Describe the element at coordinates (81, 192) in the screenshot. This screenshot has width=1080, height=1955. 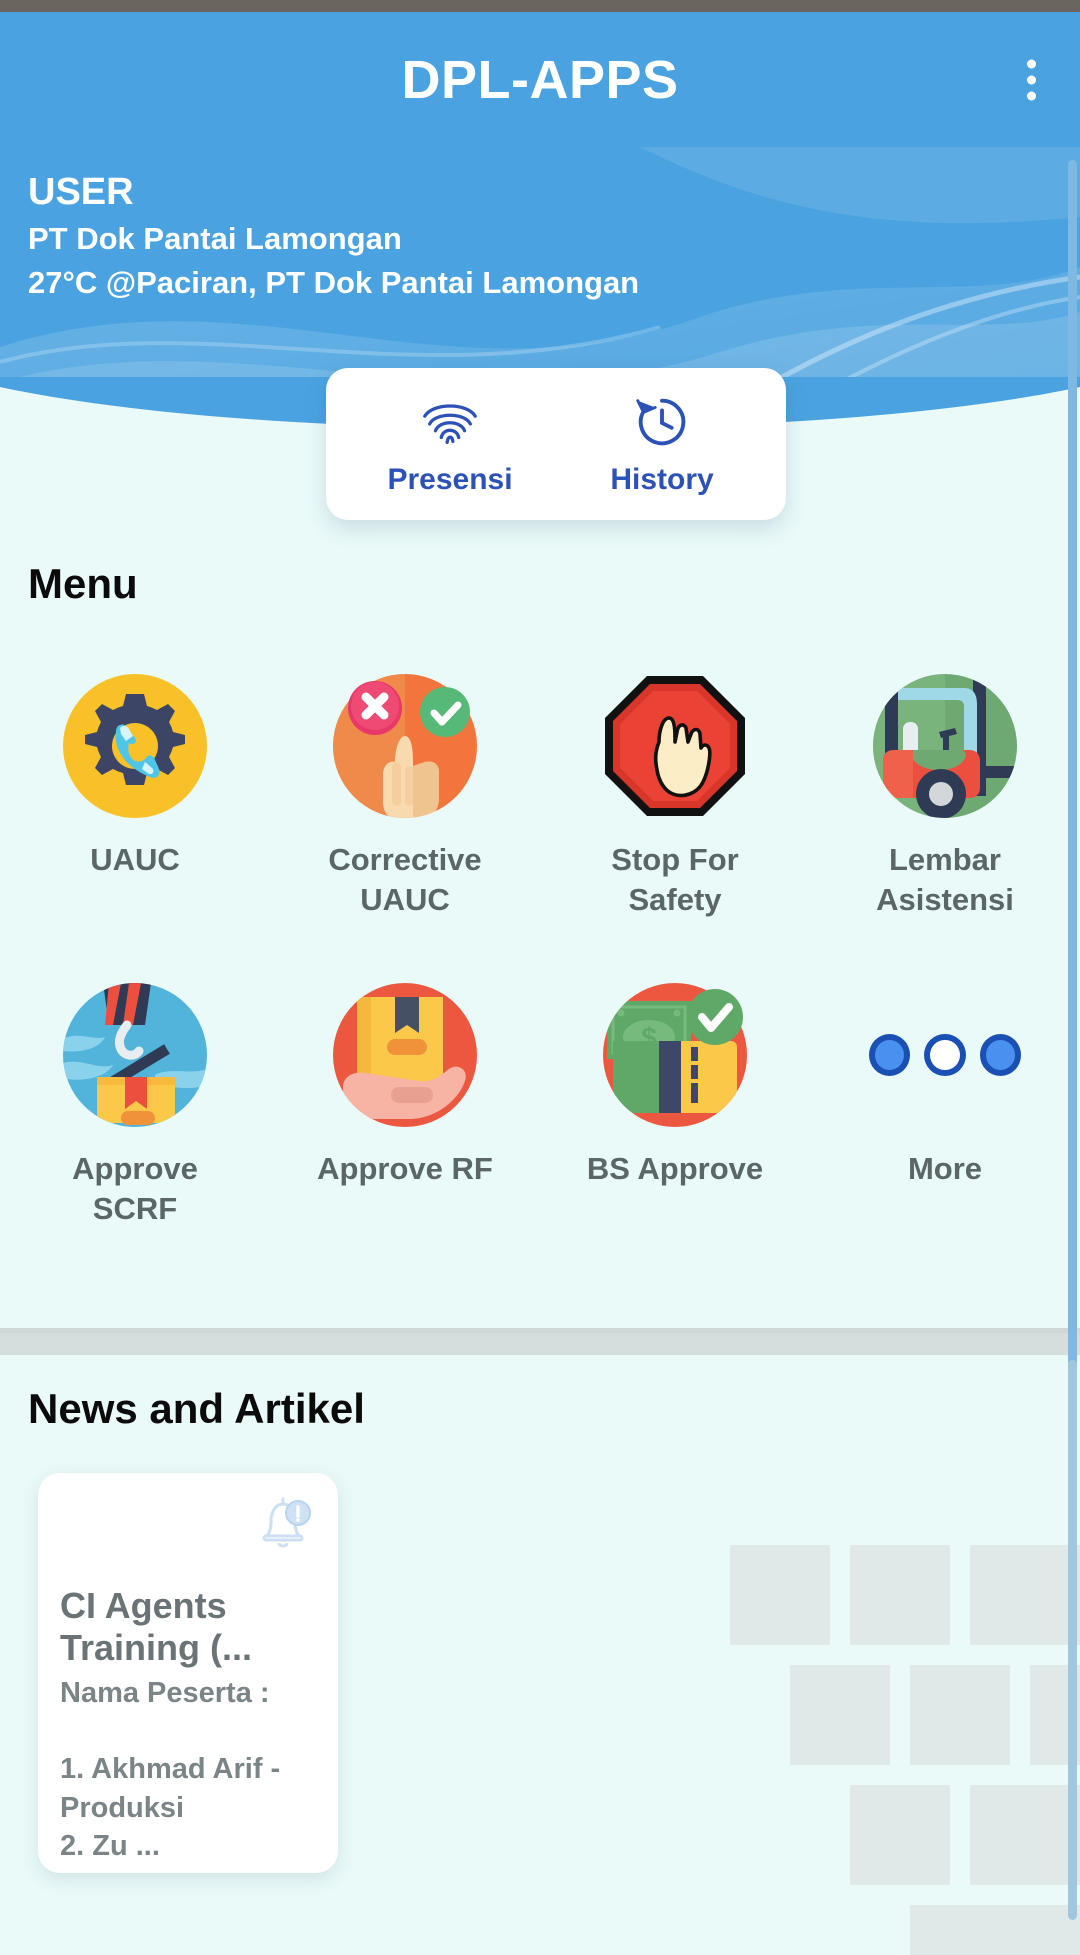
I see `user-label: USER` at that location.